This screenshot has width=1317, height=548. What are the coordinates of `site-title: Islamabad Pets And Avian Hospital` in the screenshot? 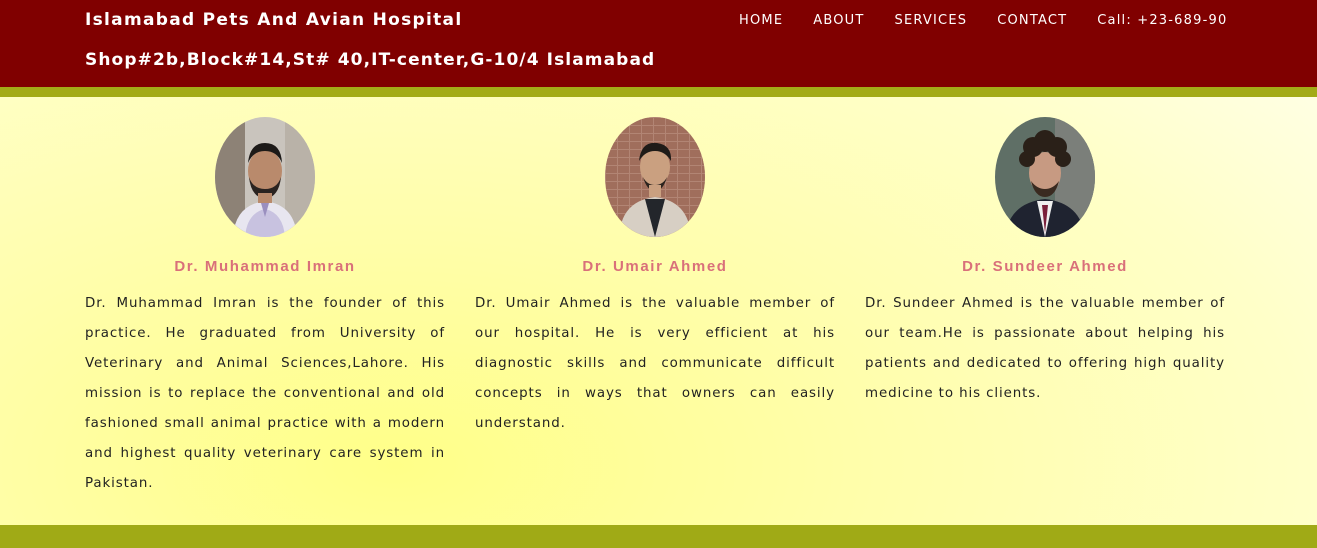 It's located at (274, 20).